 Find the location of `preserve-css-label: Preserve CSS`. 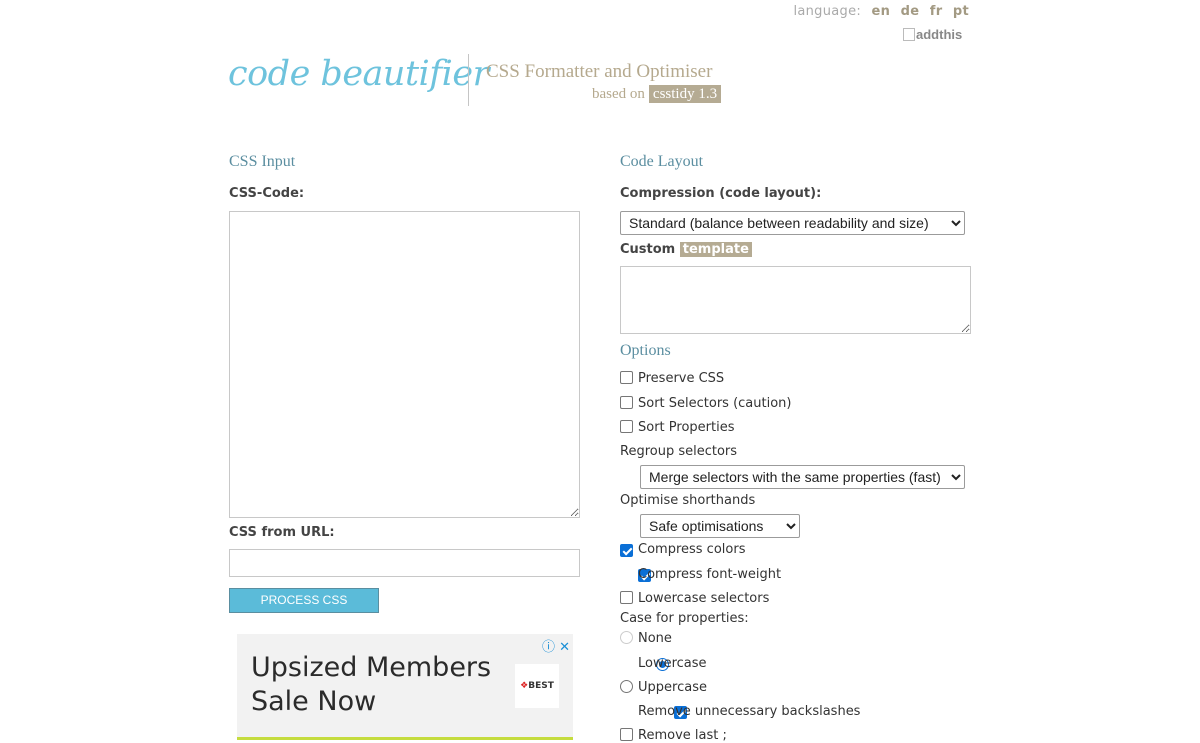

preserve-css-label: Preserve CSS is located at coordinates (681, 378).